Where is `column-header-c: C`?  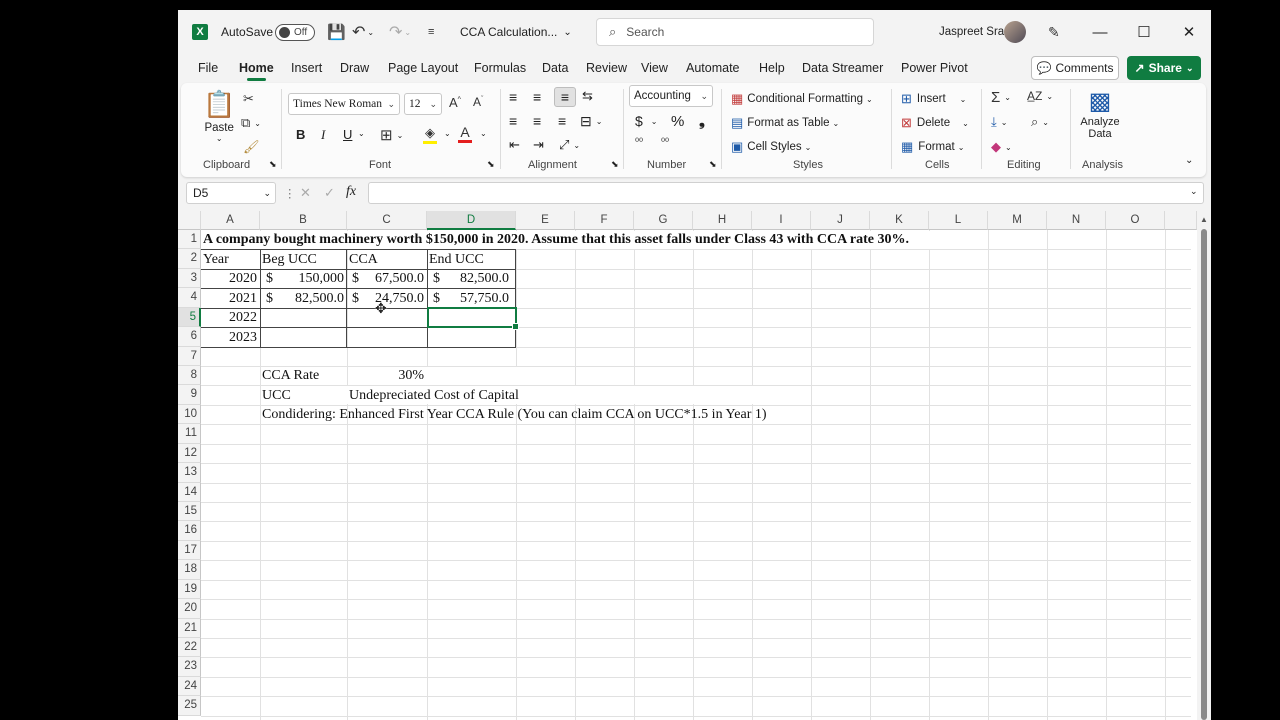
column-header-c: C is located at coordinates (387, 220).